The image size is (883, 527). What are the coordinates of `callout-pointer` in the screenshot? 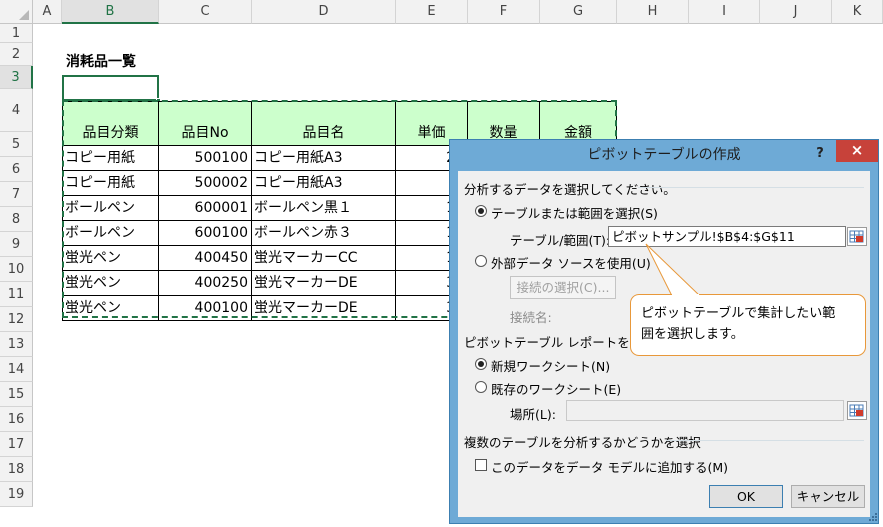 It's located at (673, 270).